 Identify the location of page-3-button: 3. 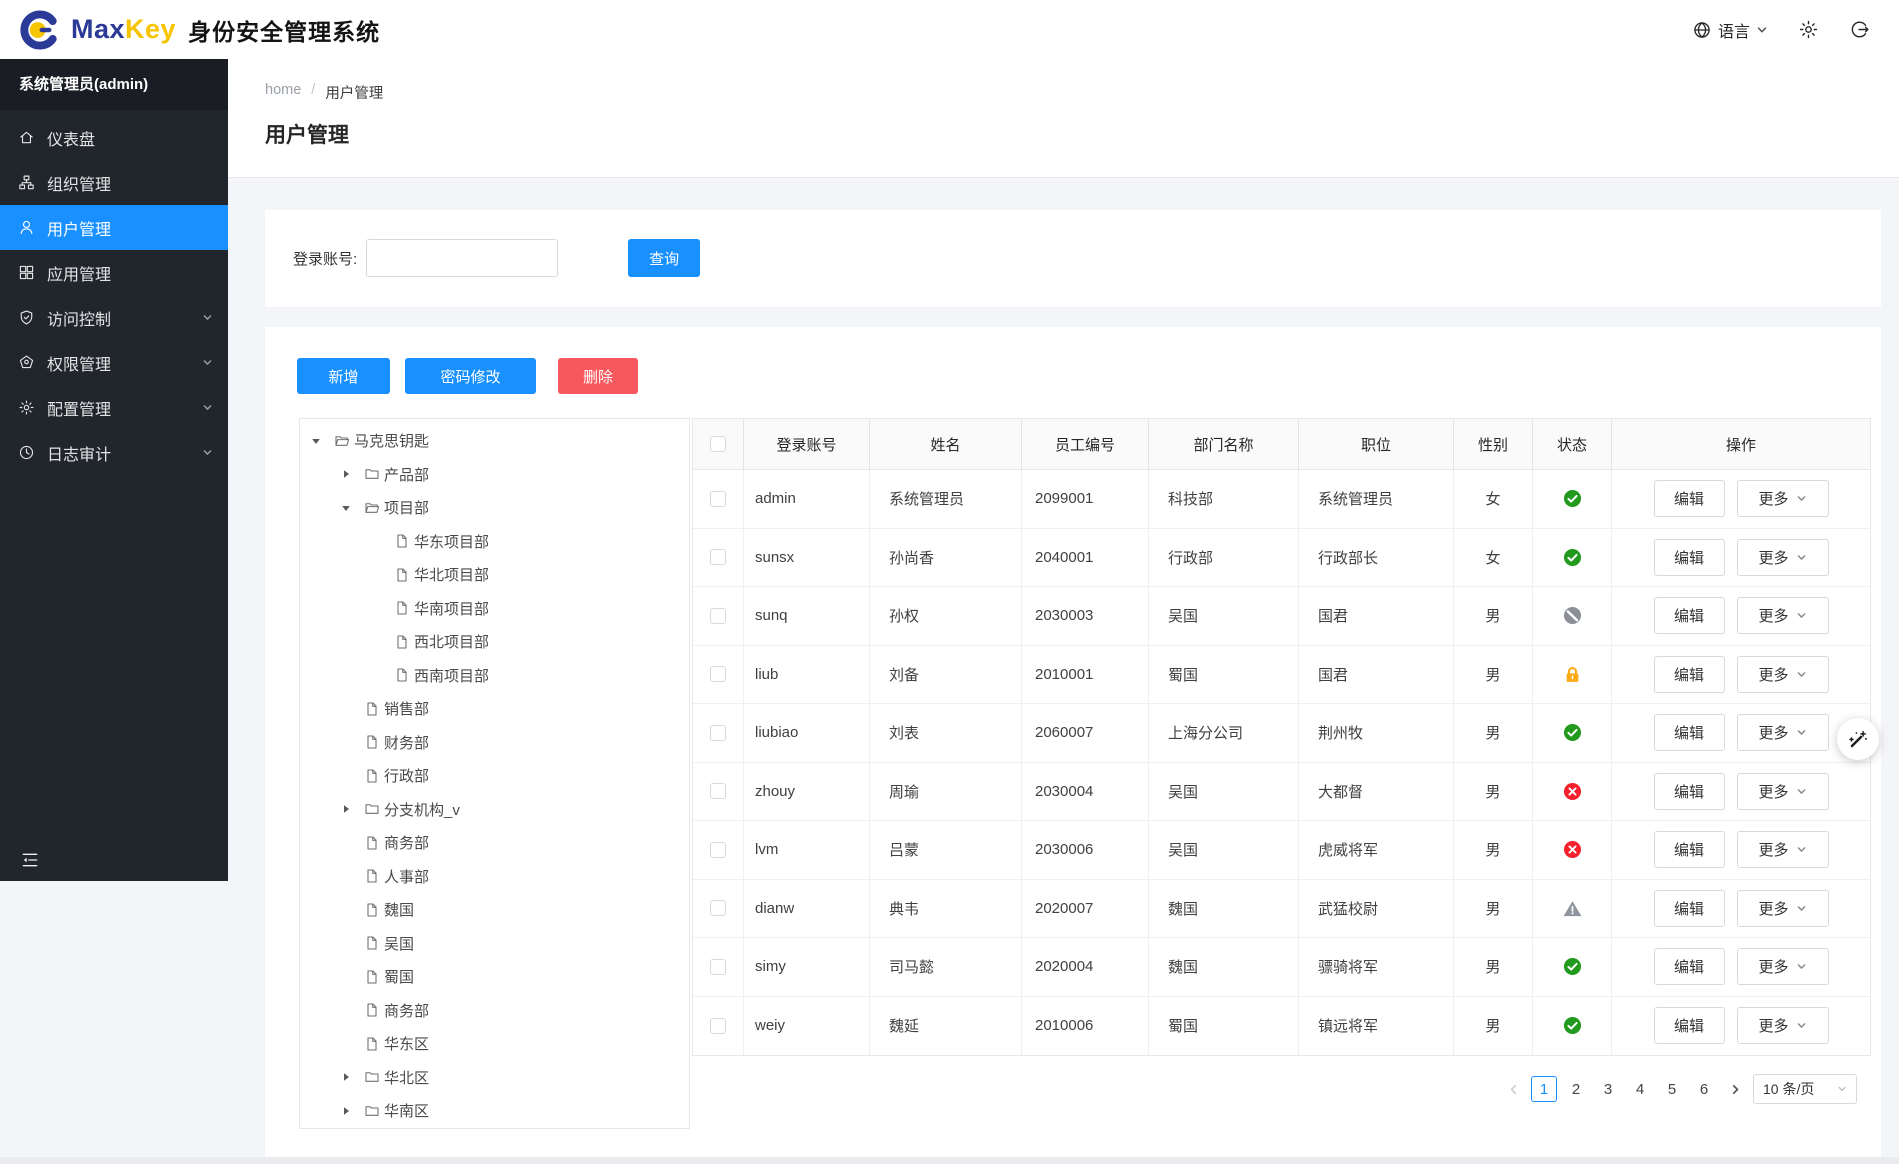
(1608, 1089).